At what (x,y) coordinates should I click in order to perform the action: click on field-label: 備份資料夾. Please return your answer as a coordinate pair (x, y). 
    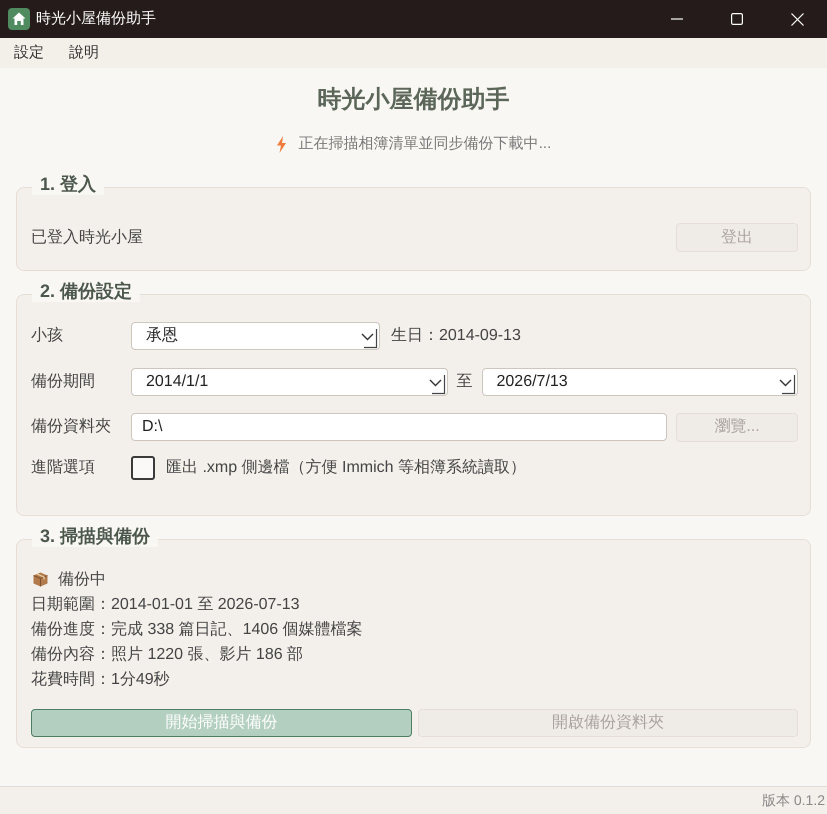
    Looking at the image, I should click on (71, 426).